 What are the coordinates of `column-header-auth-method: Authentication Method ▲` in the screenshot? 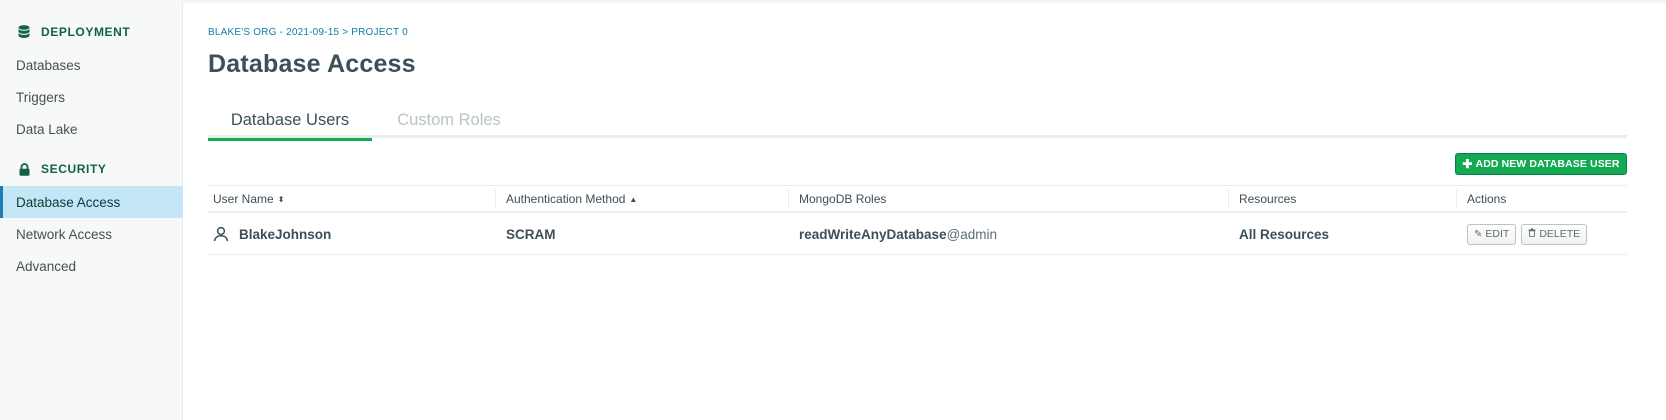 It's located at (566, 199).